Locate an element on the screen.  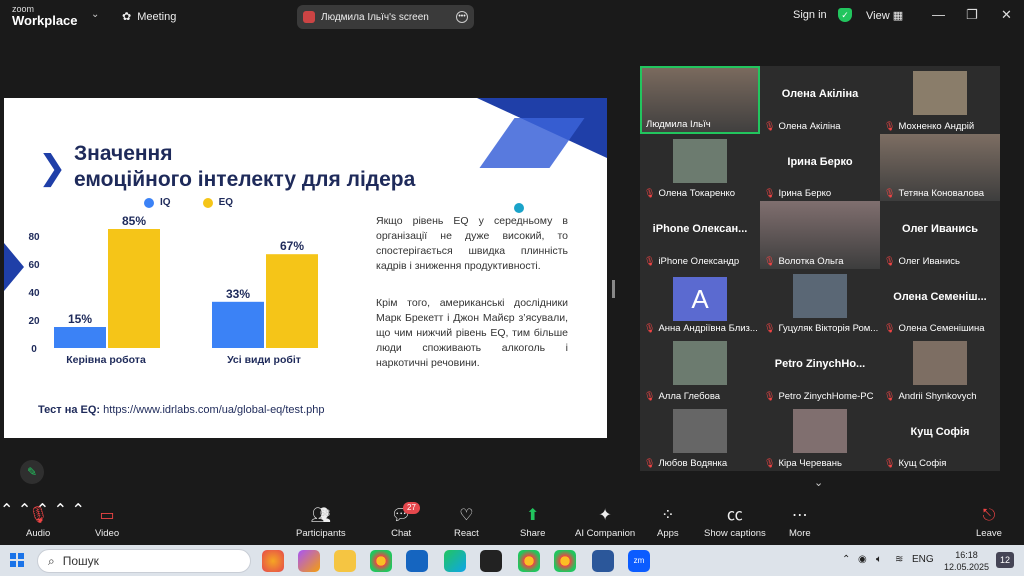
participant-tile: iPhone Олексан... 🎙︎ iPhone Олександр is located at coordinates (700, 235).